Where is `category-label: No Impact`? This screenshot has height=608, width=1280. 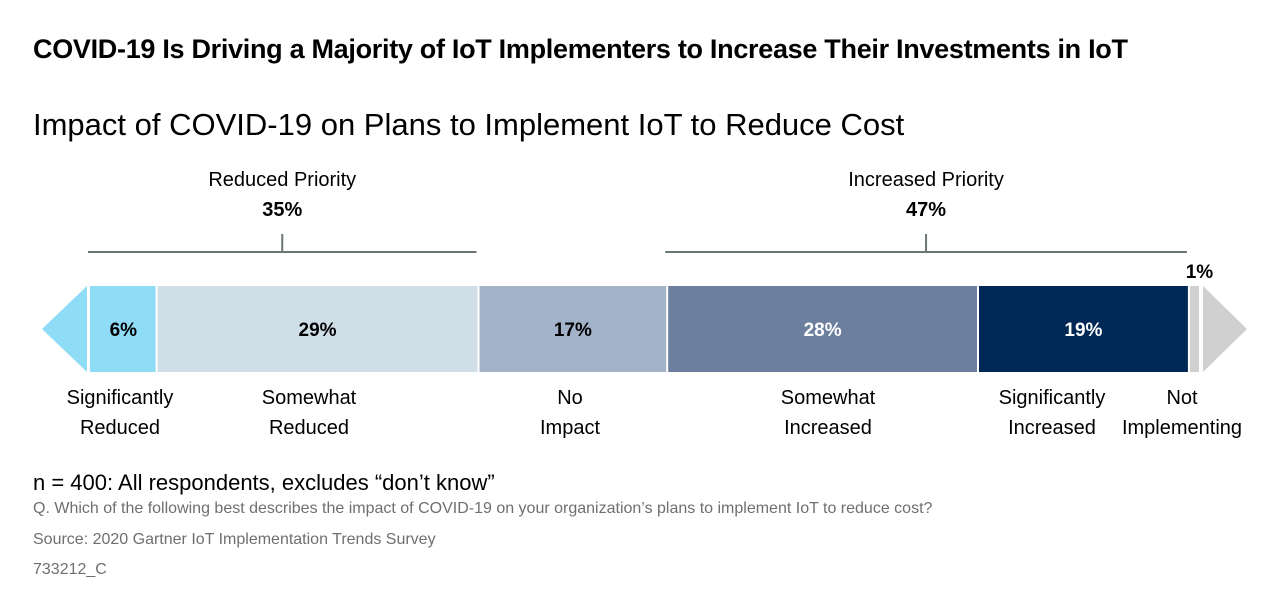 category-label: No Impact is located at coordinates (570, 413).